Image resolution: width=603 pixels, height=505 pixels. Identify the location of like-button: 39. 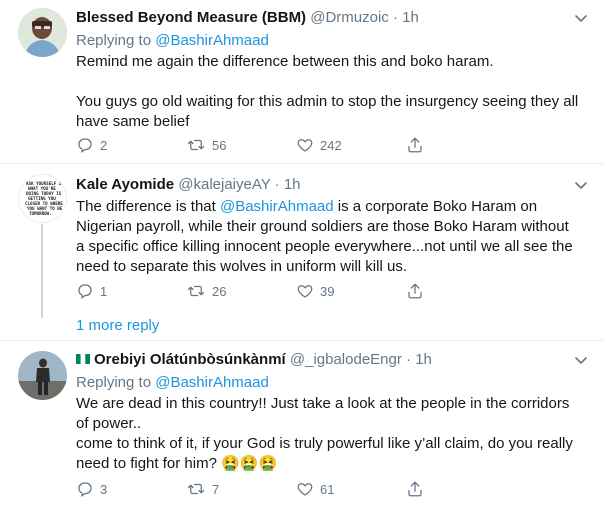
(351, 291).